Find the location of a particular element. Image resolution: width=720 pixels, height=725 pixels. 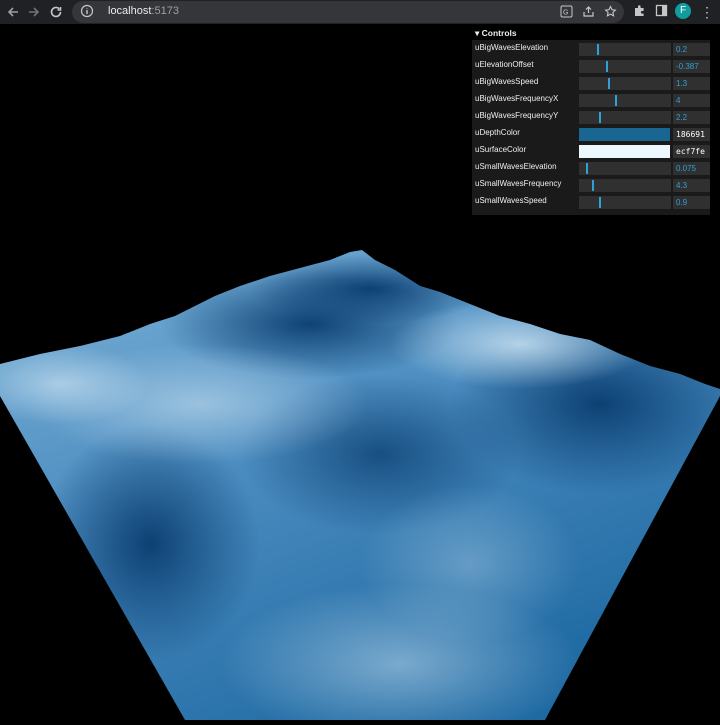

control-label: uDepthColor is located at coordinates (497, 132).